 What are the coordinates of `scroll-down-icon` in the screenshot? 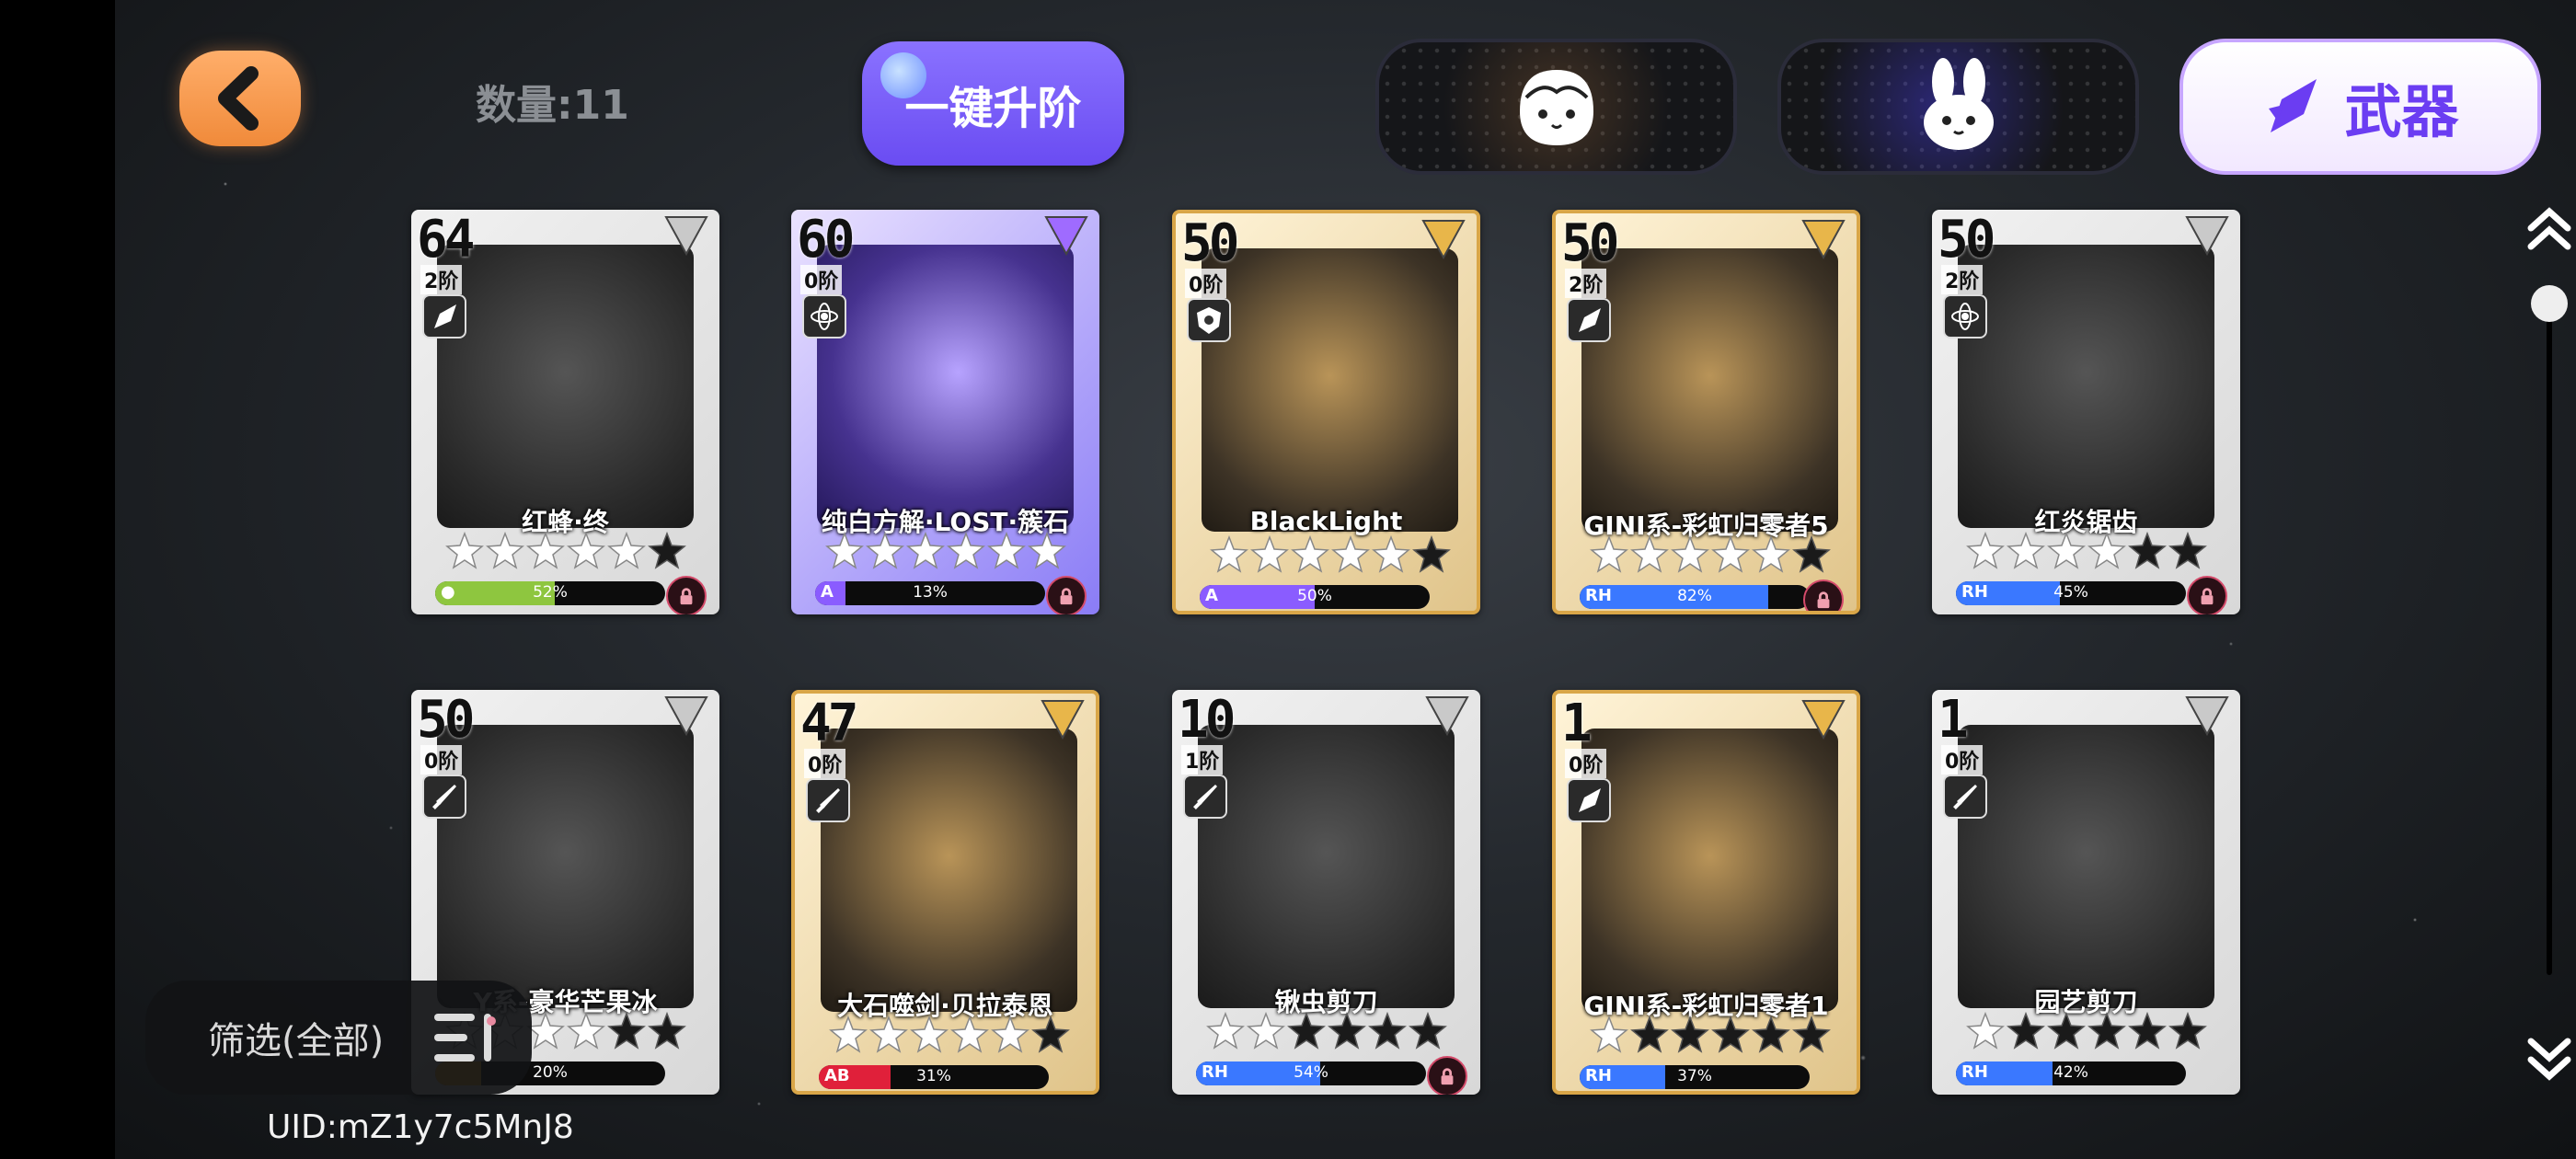 It's located at (2549, 1057).